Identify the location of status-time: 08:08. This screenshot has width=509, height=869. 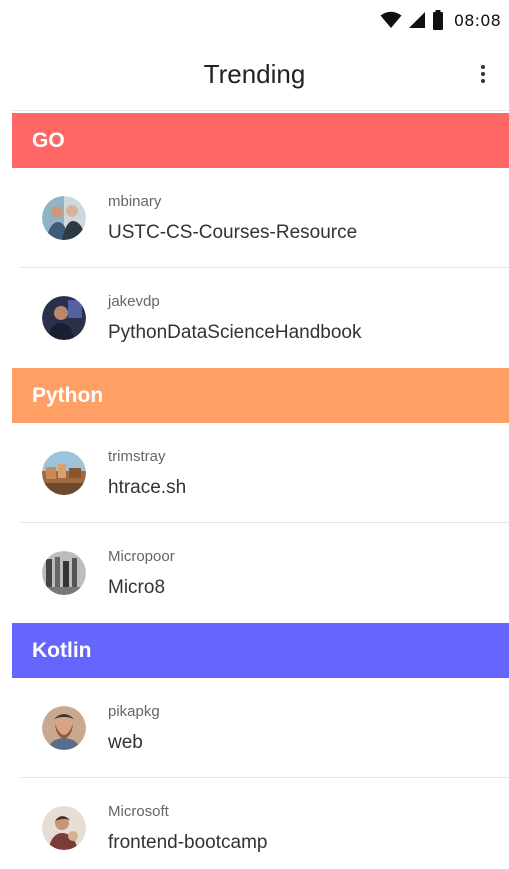
(477, 20).